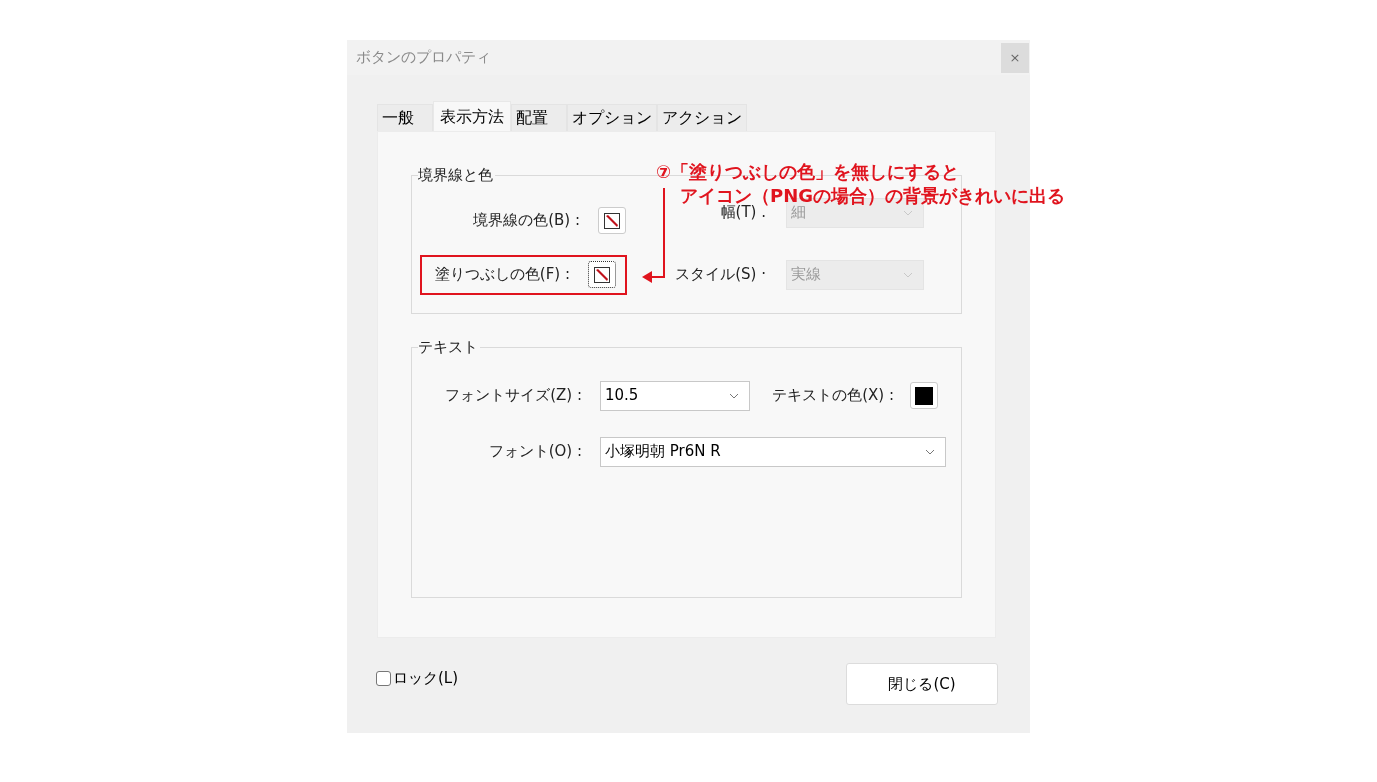 The height and width of the screenshot is (782, 1377). I want to click on checkbox-label: ロック(L), so click(426, 678).